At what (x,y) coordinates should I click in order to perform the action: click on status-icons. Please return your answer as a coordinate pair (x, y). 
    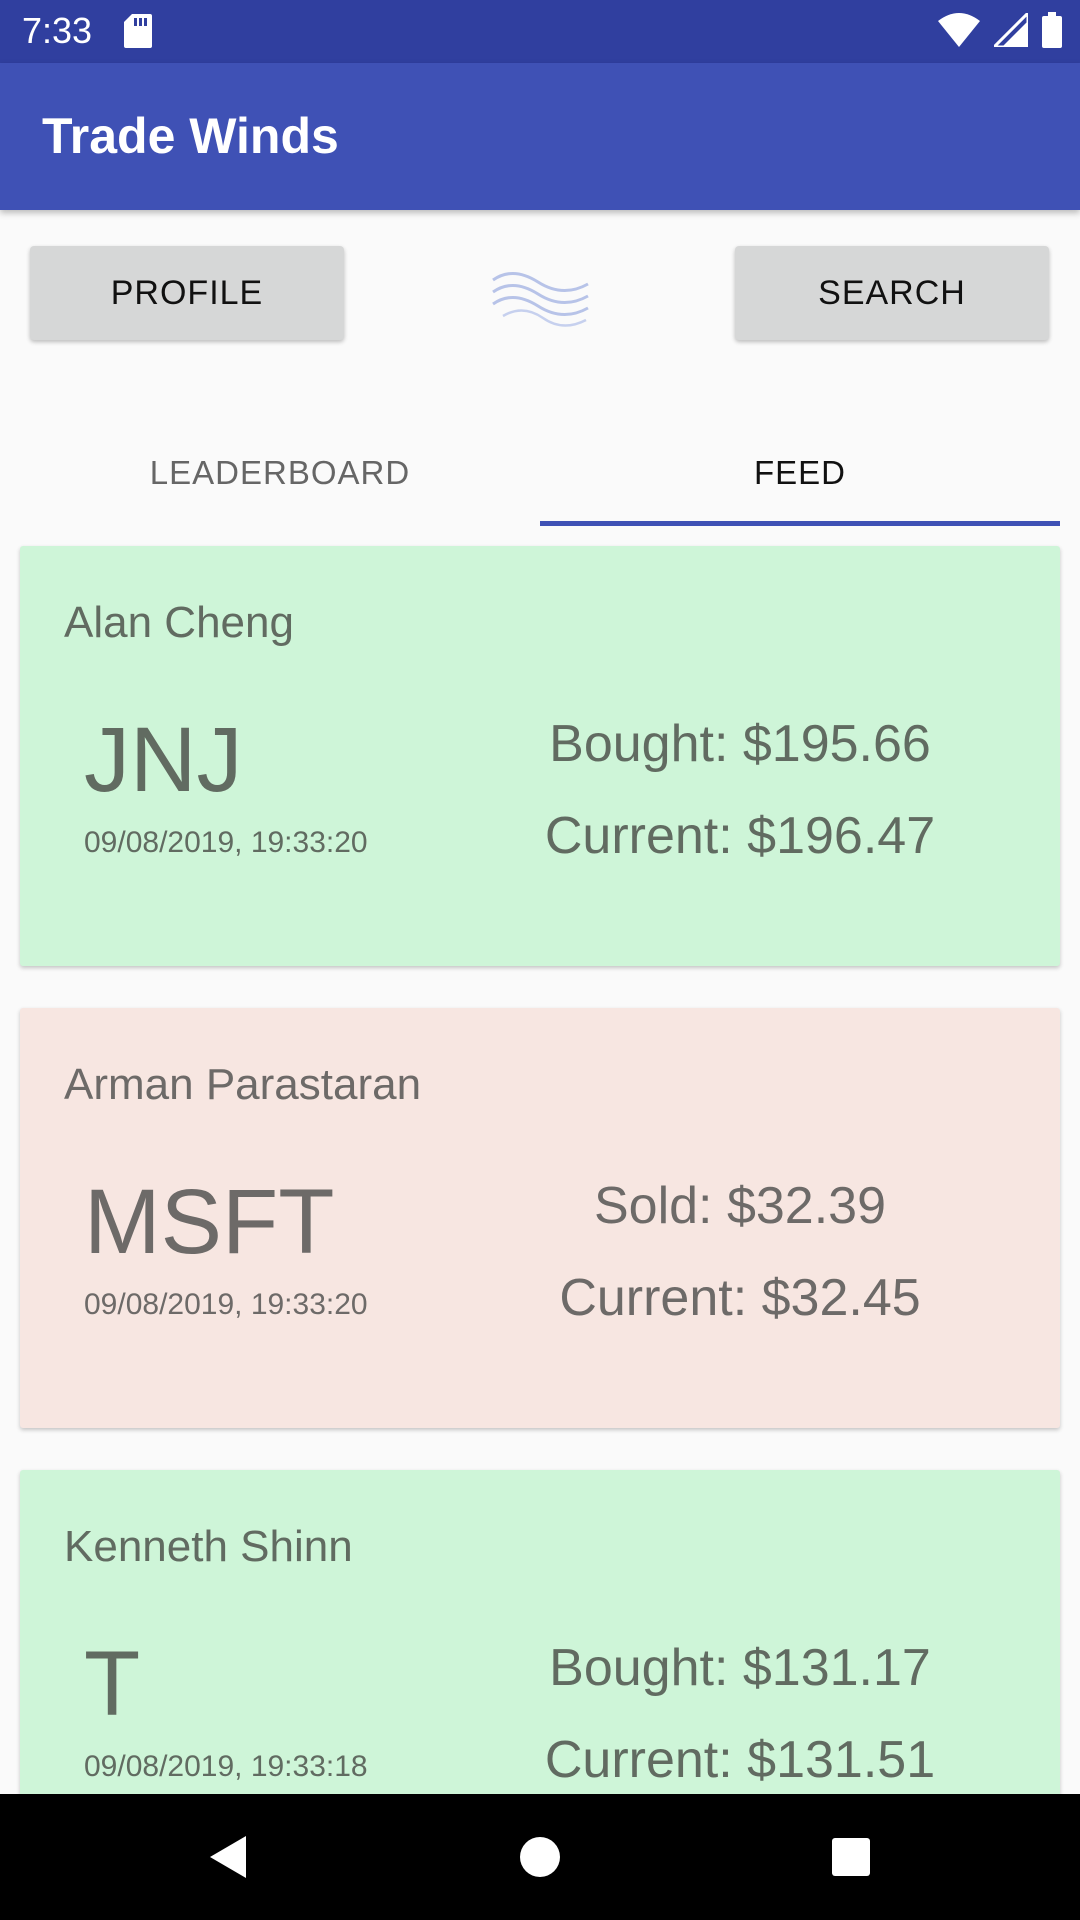
    Looking at the image, I should click on (1000, 31).